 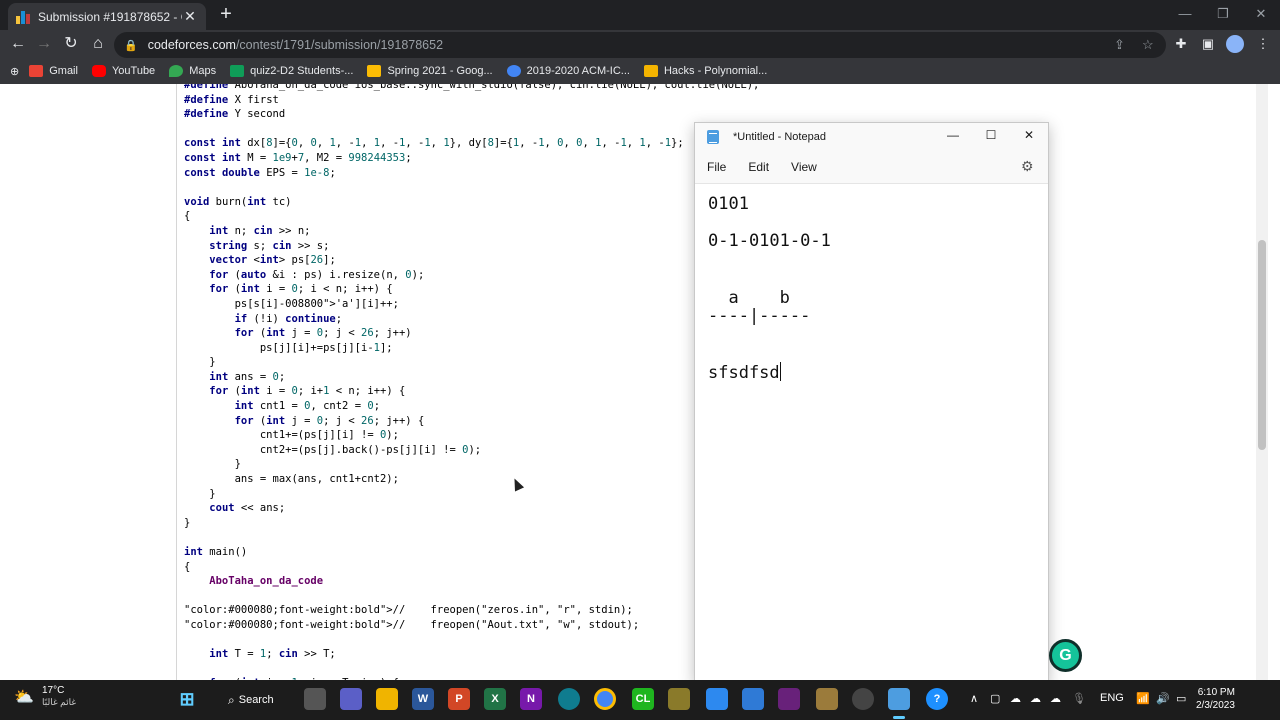 I want to click on help-icon: ?, so click(x=937, y=699).